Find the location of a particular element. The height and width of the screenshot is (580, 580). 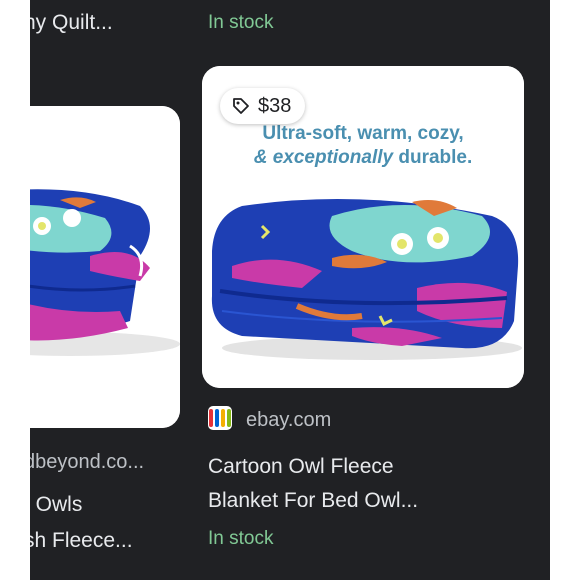

tag-icon is located at coordinates (241, 106).